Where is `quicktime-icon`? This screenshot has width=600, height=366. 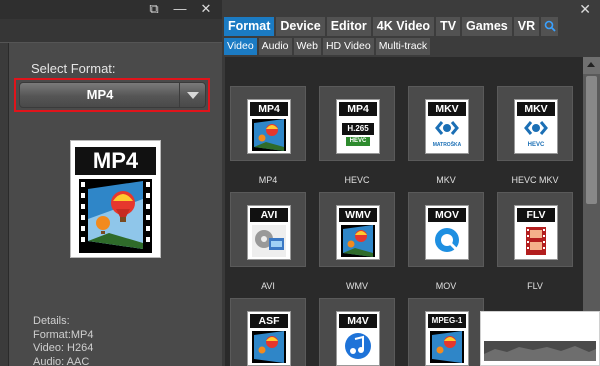 quicktime-icon is located at coordinates (447, 241).